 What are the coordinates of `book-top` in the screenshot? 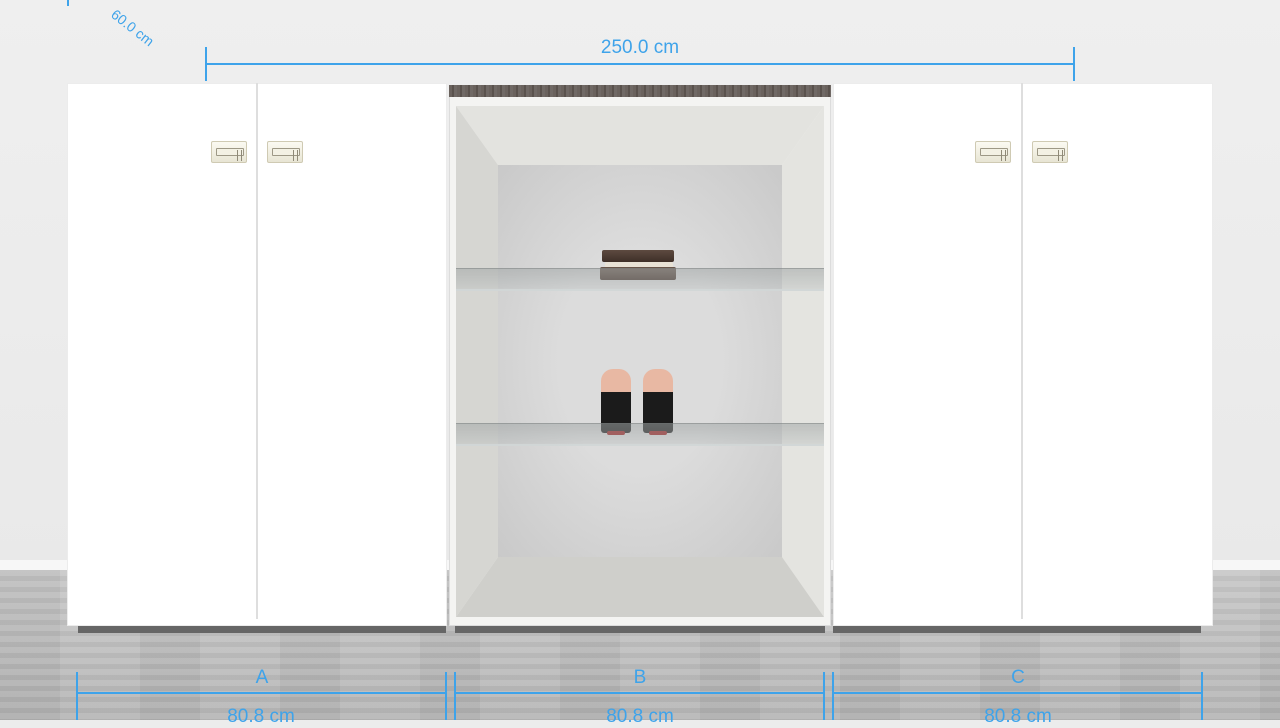 It's located at (638, 256).